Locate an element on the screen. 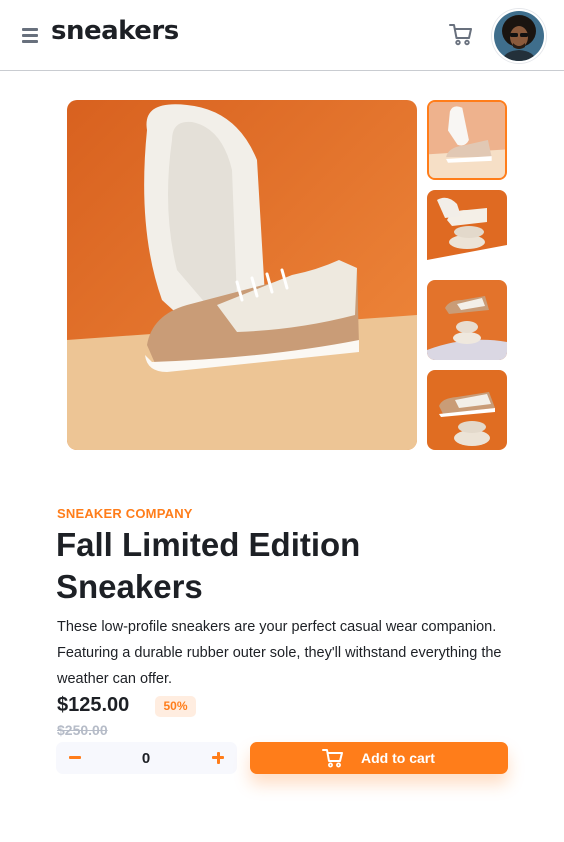 Image resolution: width=564 pixels, height=842 pixels. quantity-value: 0 is located at coordinates (146, 758).